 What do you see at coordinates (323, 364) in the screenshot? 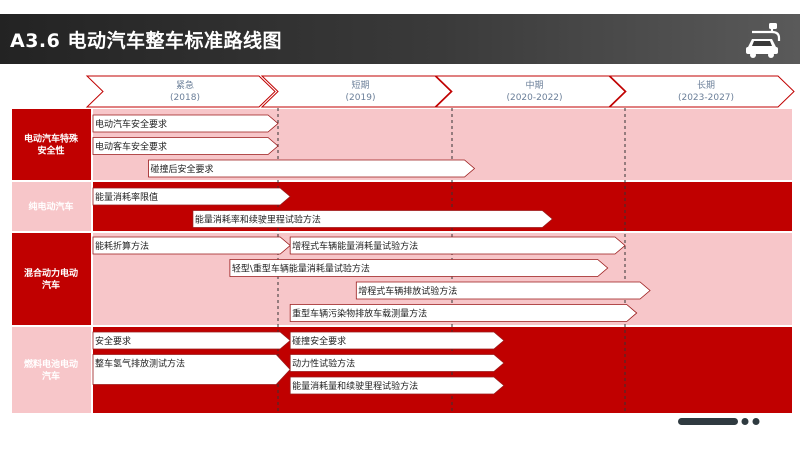
I see `roadmap-arrow-label: 动力性试验方法` at bounding box center [323, 364].